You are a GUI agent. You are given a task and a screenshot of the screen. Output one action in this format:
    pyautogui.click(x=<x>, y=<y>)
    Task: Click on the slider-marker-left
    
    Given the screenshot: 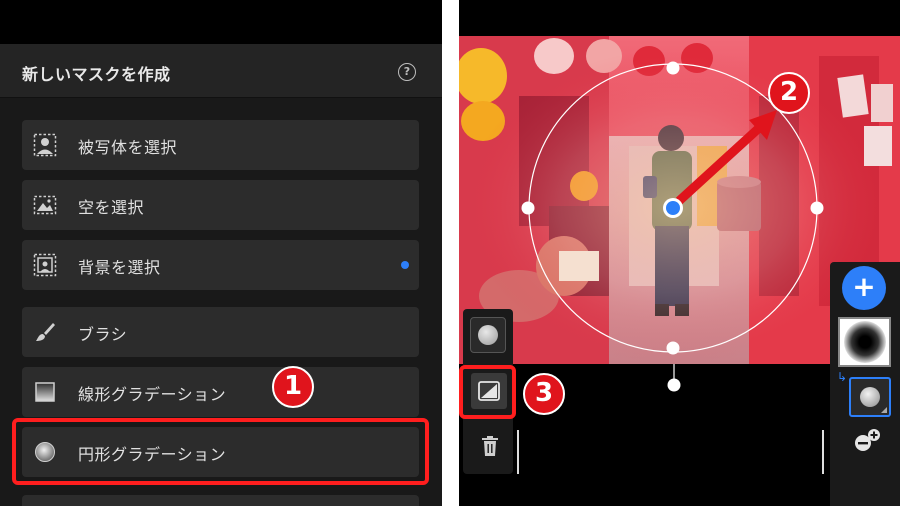 What is the action you would take?
    pyautogui.click(x=518, y=452)
    